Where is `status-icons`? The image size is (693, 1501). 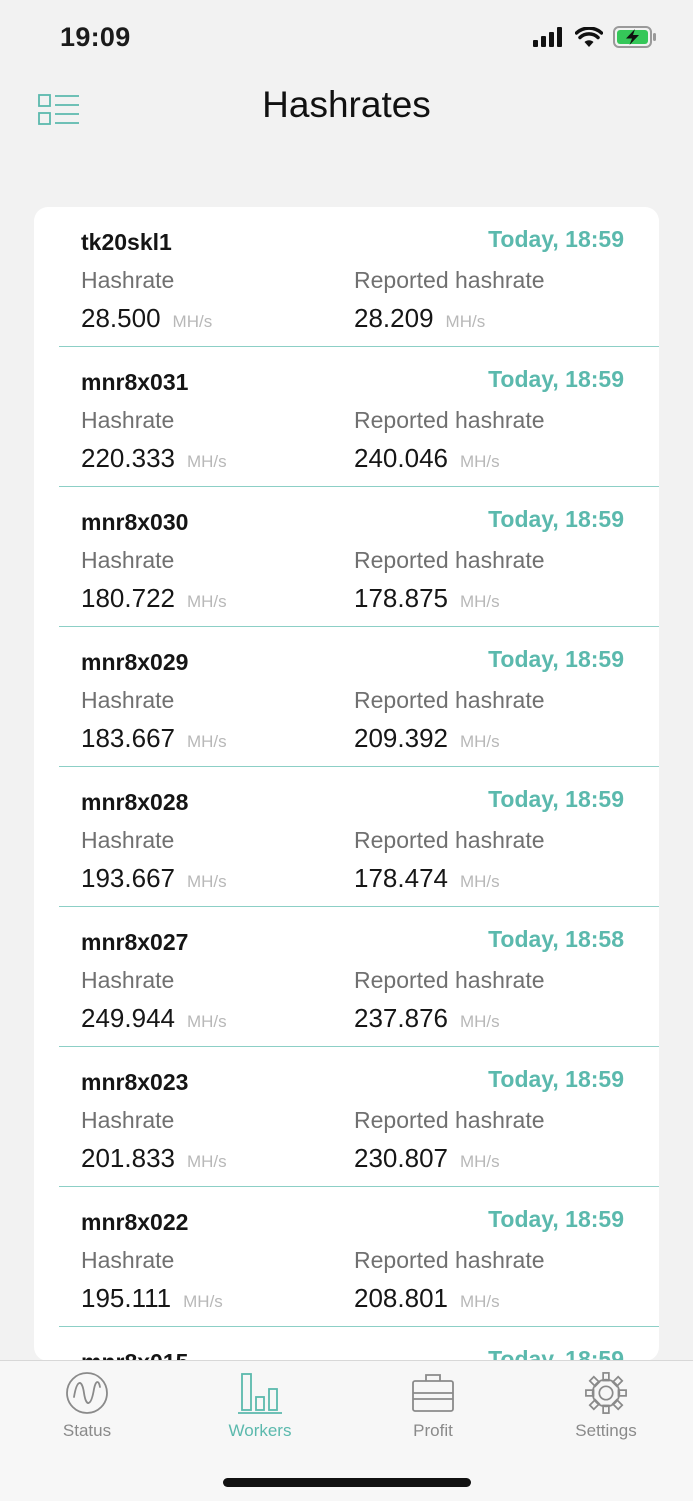 status-icons is located at coordinates (595, 37).